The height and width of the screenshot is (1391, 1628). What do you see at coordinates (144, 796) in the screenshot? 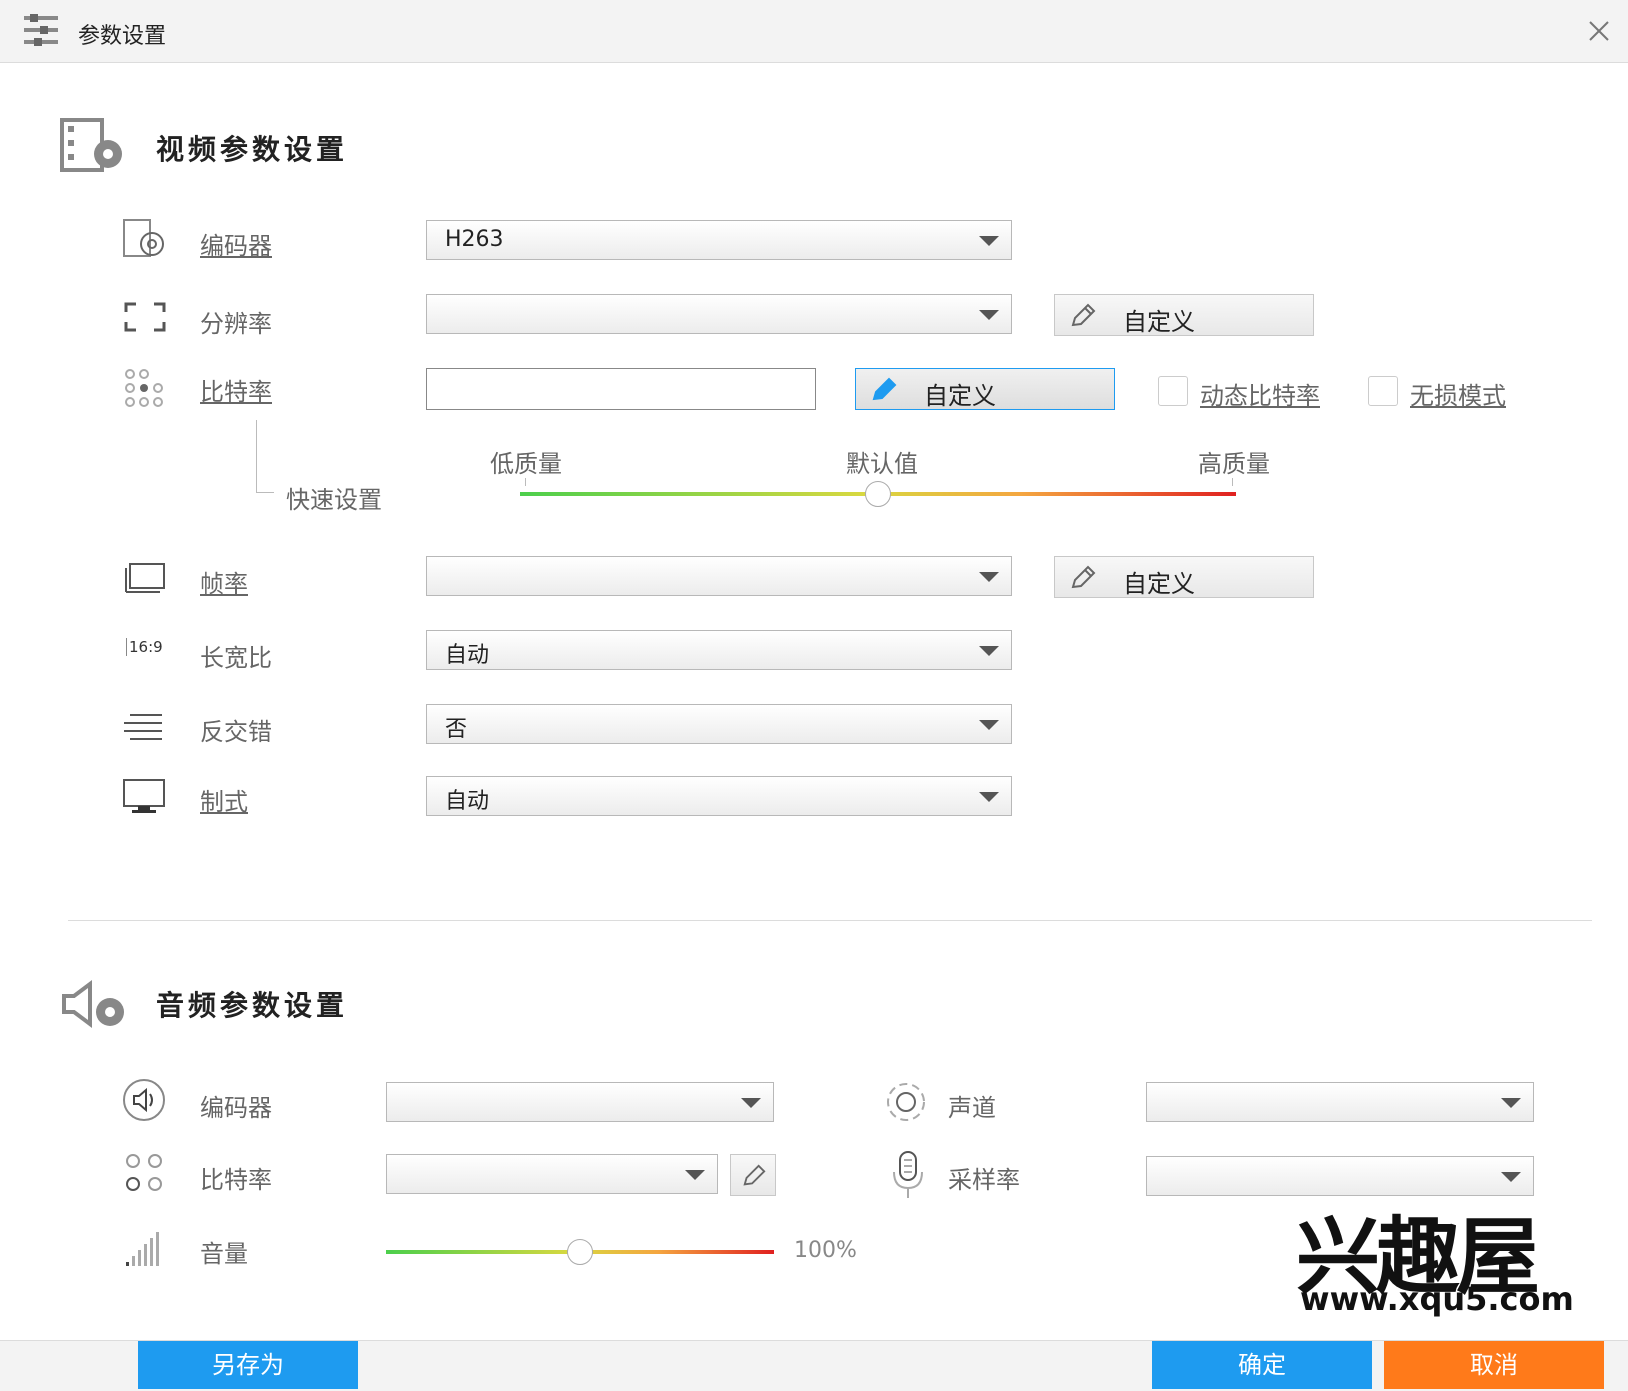
I see `monitor-icon` at bounding box center [144, 796].